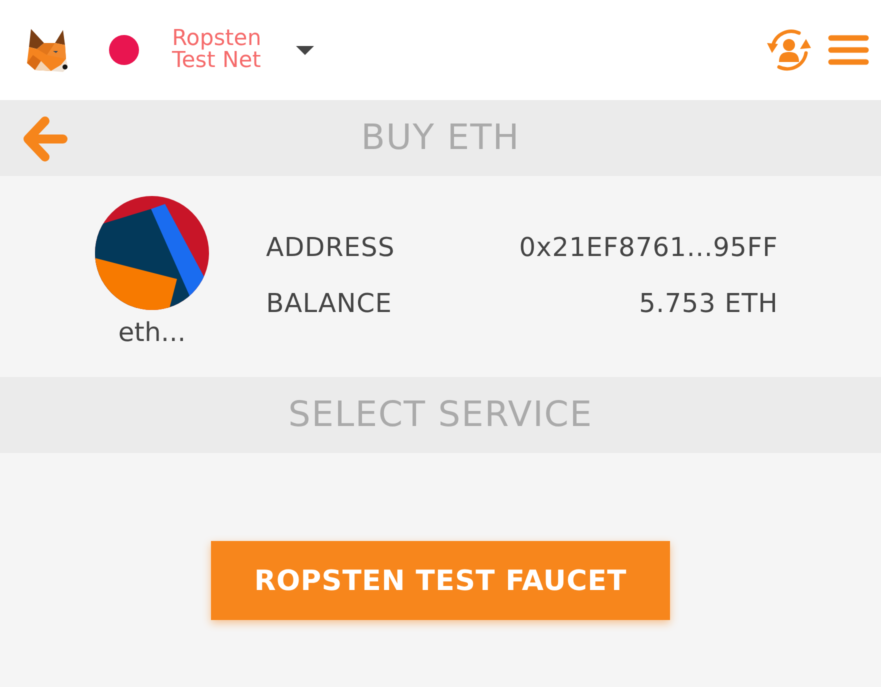  I want to click on fox-logo-icon, so click(46, 50).